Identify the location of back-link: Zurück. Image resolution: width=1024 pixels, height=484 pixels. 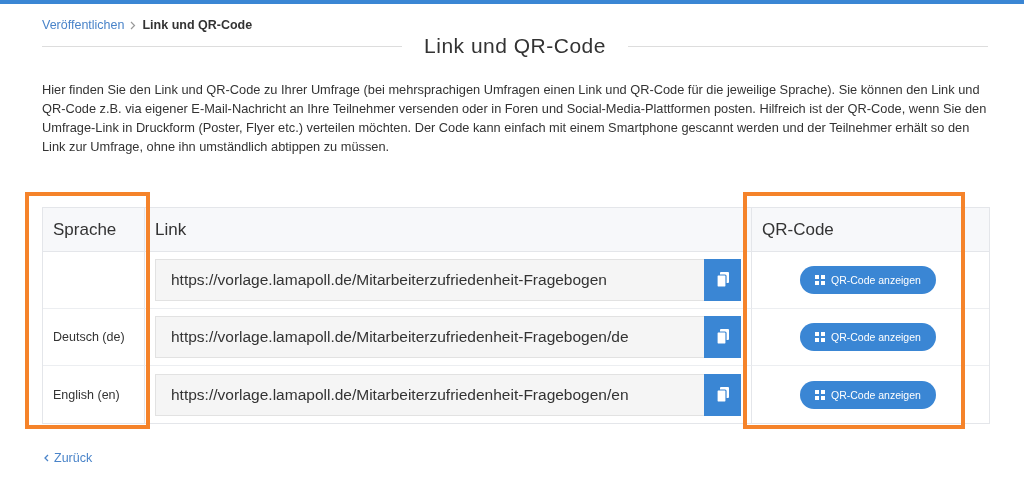
(68, 458).